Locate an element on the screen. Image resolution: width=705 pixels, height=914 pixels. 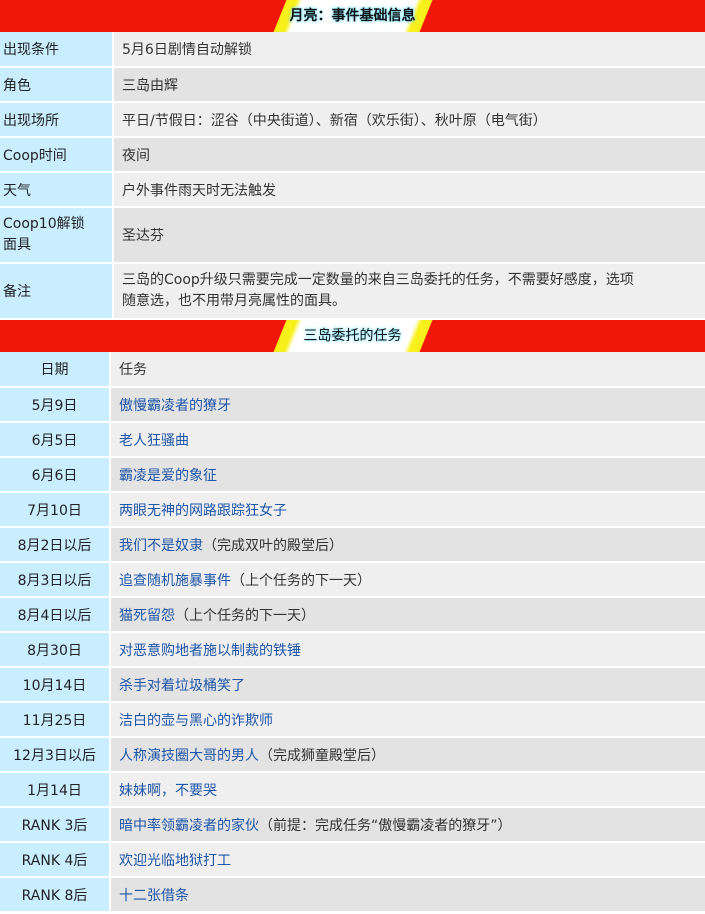
info-key: 角色 is located at coordinates (57, 85).